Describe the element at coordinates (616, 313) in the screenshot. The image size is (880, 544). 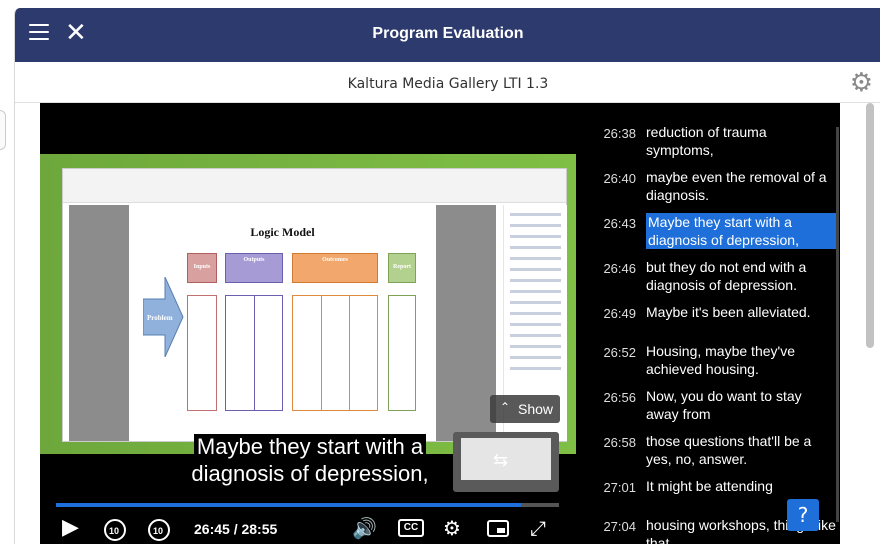
I see `transcript-time: 26:49` at that location.